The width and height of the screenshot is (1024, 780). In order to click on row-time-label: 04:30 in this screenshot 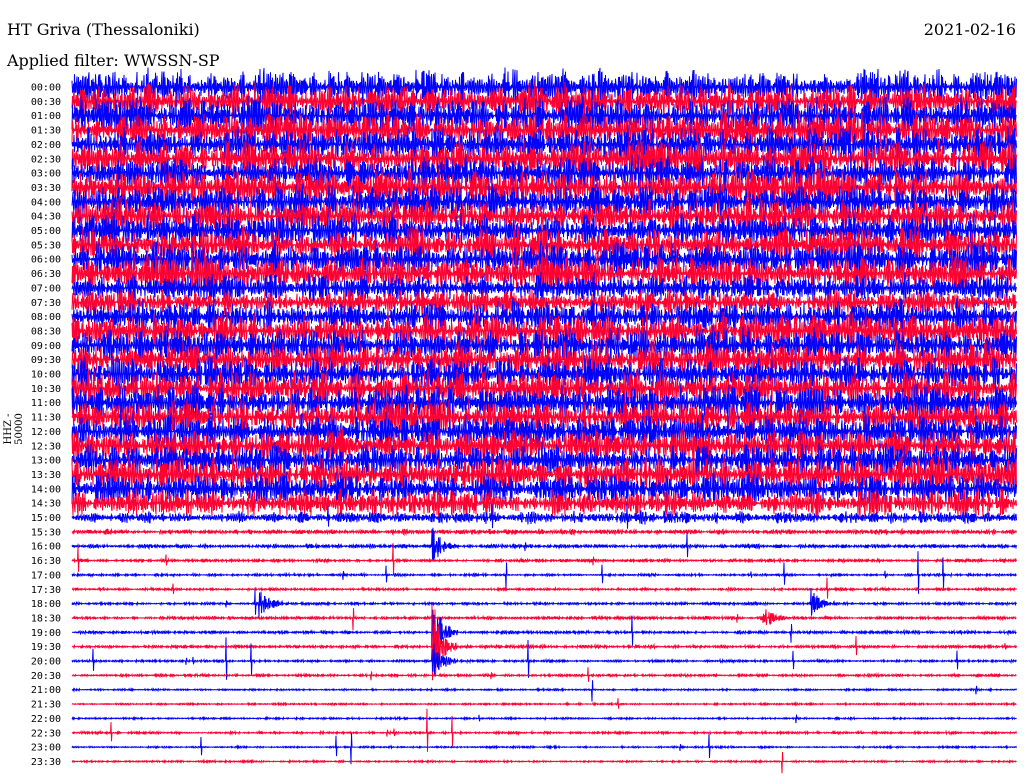, I will do `click(46, 217)`.